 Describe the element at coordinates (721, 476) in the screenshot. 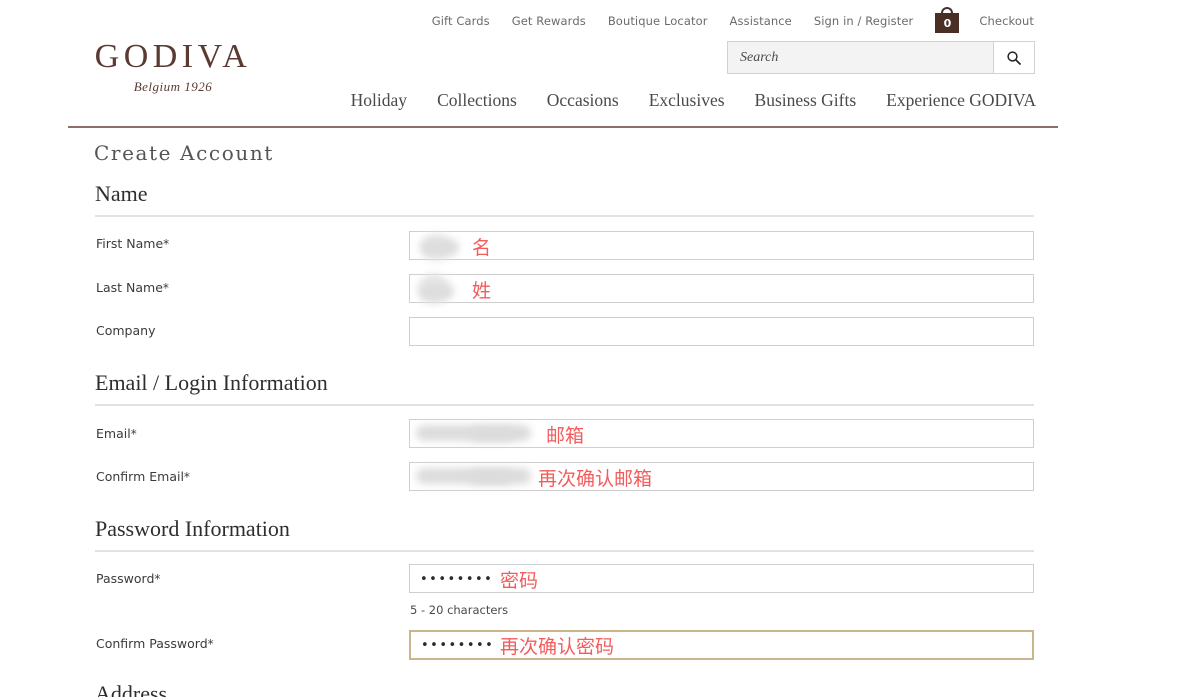

I see `input-confirm-email` at that location.